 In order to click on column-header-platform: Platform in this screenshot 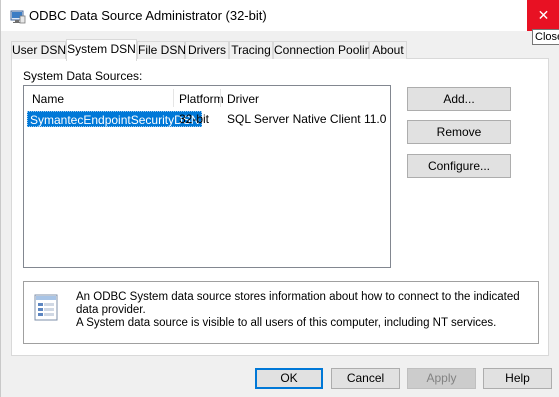, I will do `click(201, 99)`.